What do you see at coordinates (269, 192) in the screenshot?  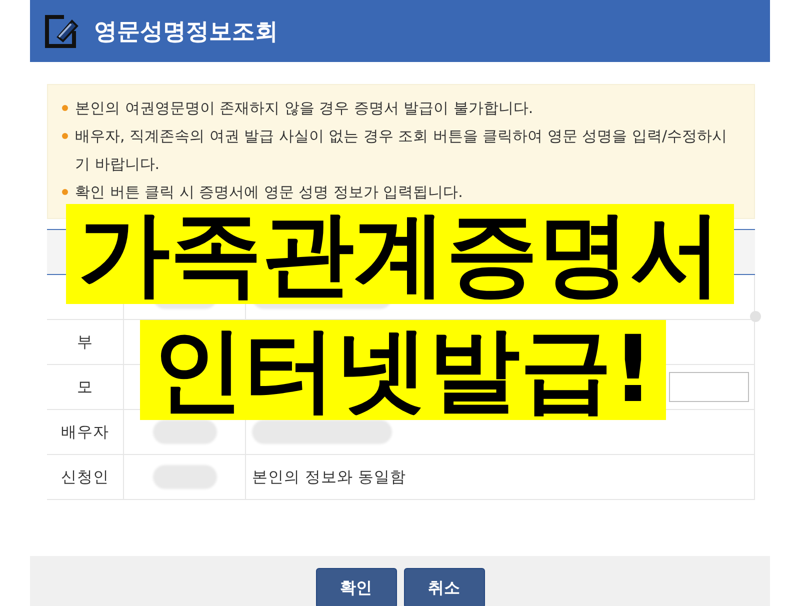 I see `notice-text: 확인 버튼 클릭 시 증명서에 영문 성명 정보가 입력됩니다.` at bounding box center [269, 192].